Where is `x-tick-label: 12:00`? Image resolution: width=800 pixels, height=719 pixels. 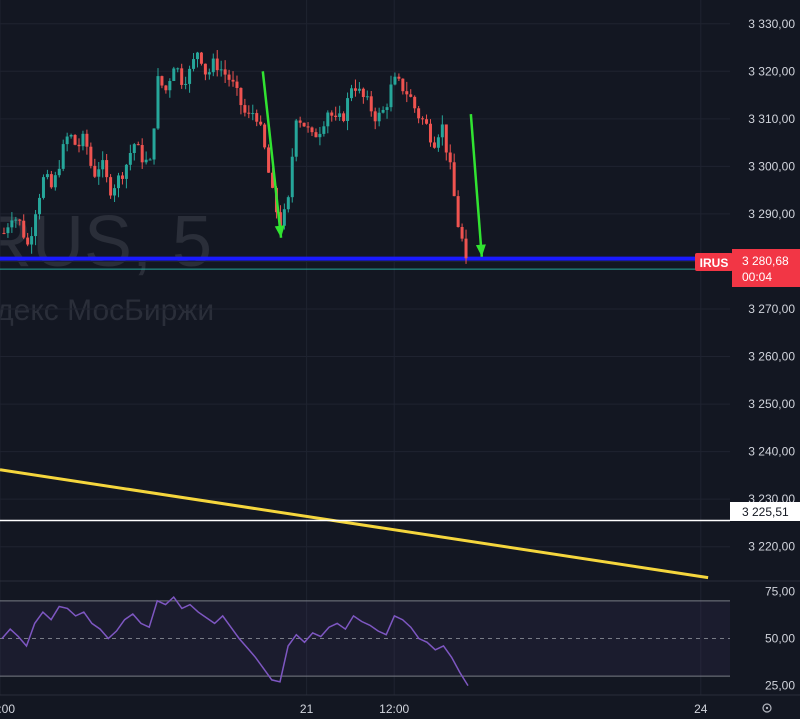
x-tick-label: 12:00 is located at coordinates (7, 709).